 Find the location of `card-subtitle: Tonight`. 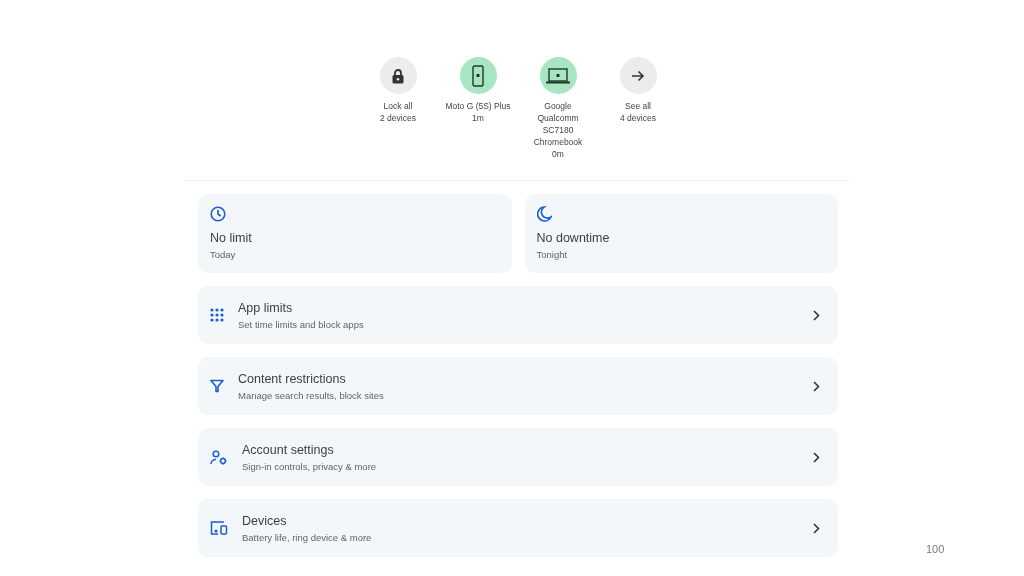

card-subtitle: Tonight is located at coordinates (552, 254).